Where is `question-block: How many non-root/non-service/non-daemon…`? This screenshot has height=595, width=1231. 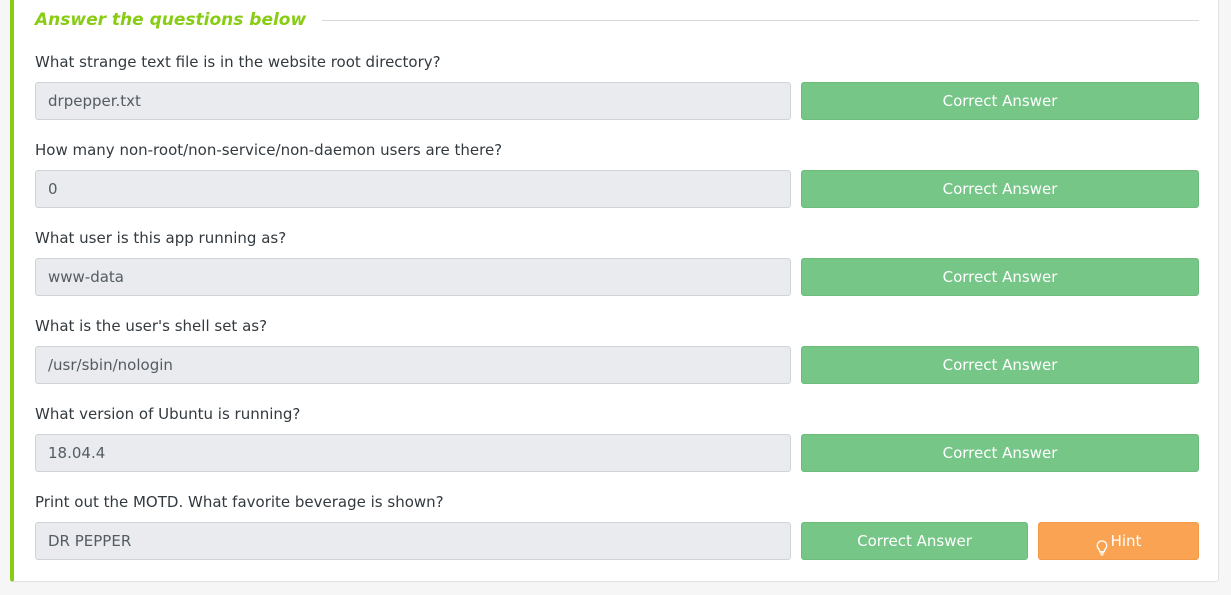 question-block: How many non-root/non-service/non-daemon… is located at coordinates (617, 174).